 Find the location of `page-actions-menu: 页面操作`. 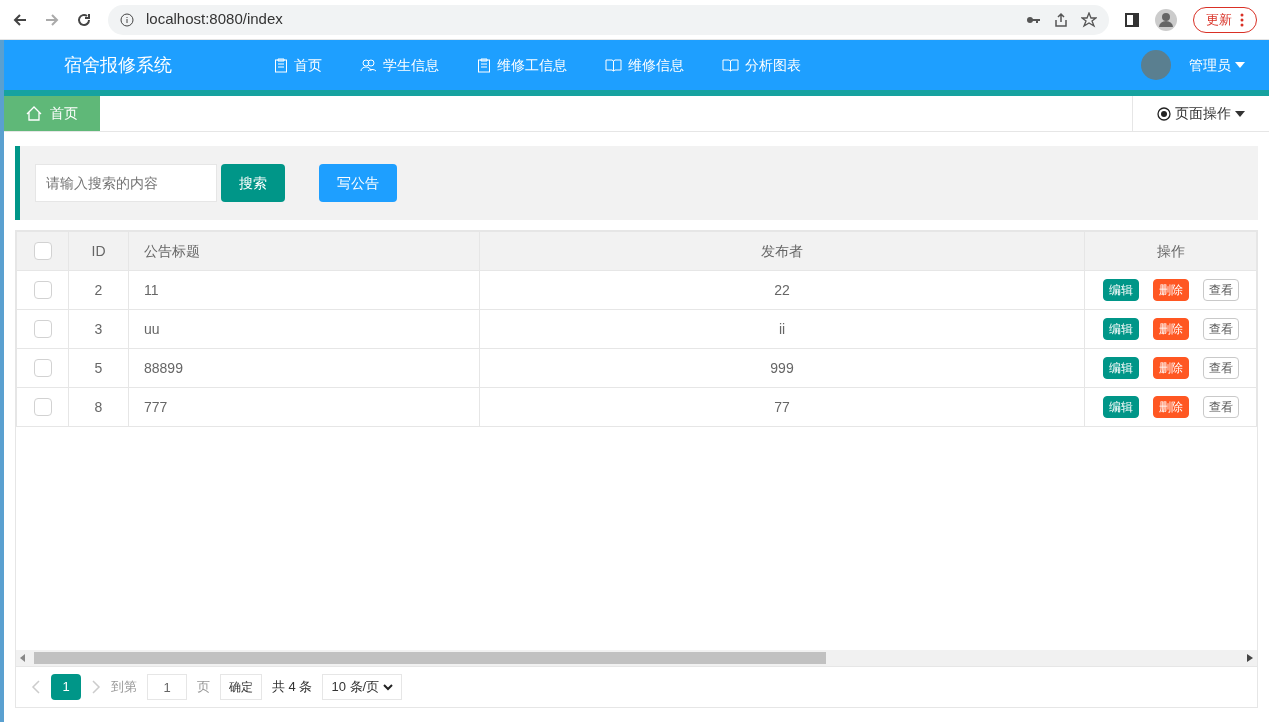

page-actions-menu: 页面操作 is located at coordinates (1200, 113).